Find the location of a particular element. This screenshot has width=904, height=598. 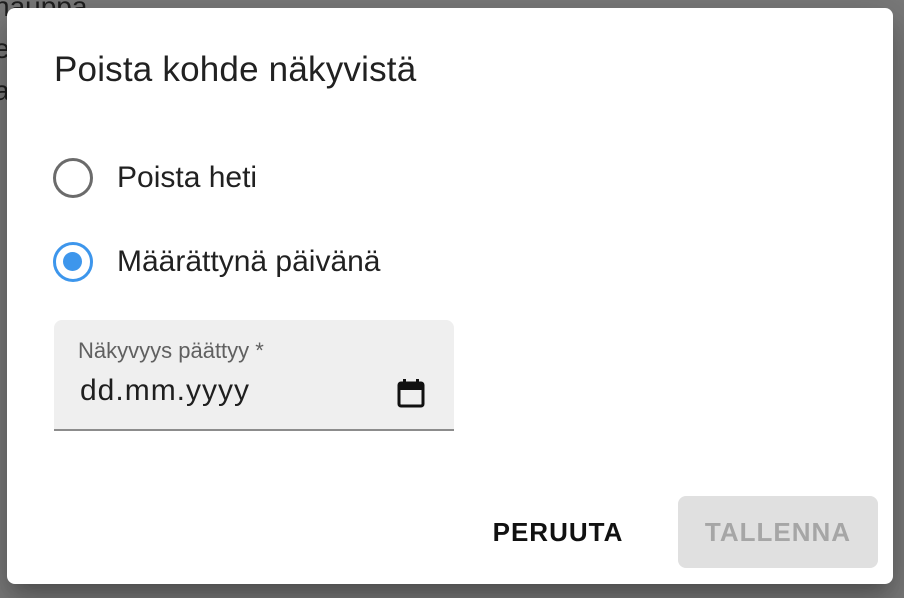

date-field-label: Näkyvyys päättyy * is located at coordinates (171, 350).